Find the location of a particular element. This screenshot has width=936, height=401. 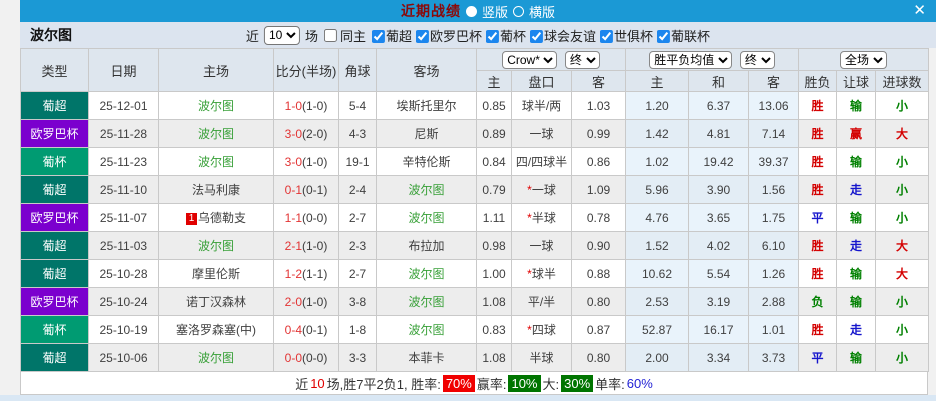

home-team: 1 乌德勒支 is located at coordinates (216, 217).